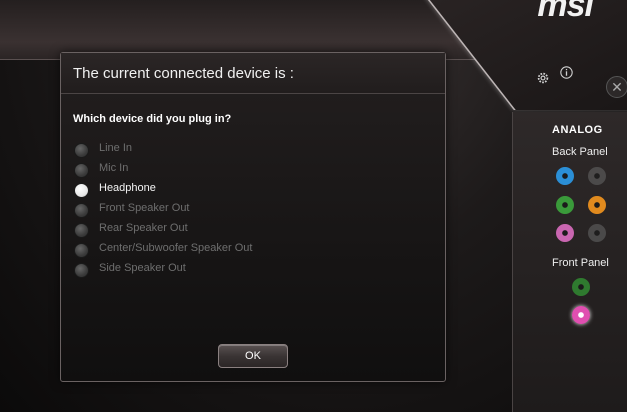 The width and height of the screenshot is (627, 412). I want to click on front-panel-label: Front Panel, so click(580, 263).